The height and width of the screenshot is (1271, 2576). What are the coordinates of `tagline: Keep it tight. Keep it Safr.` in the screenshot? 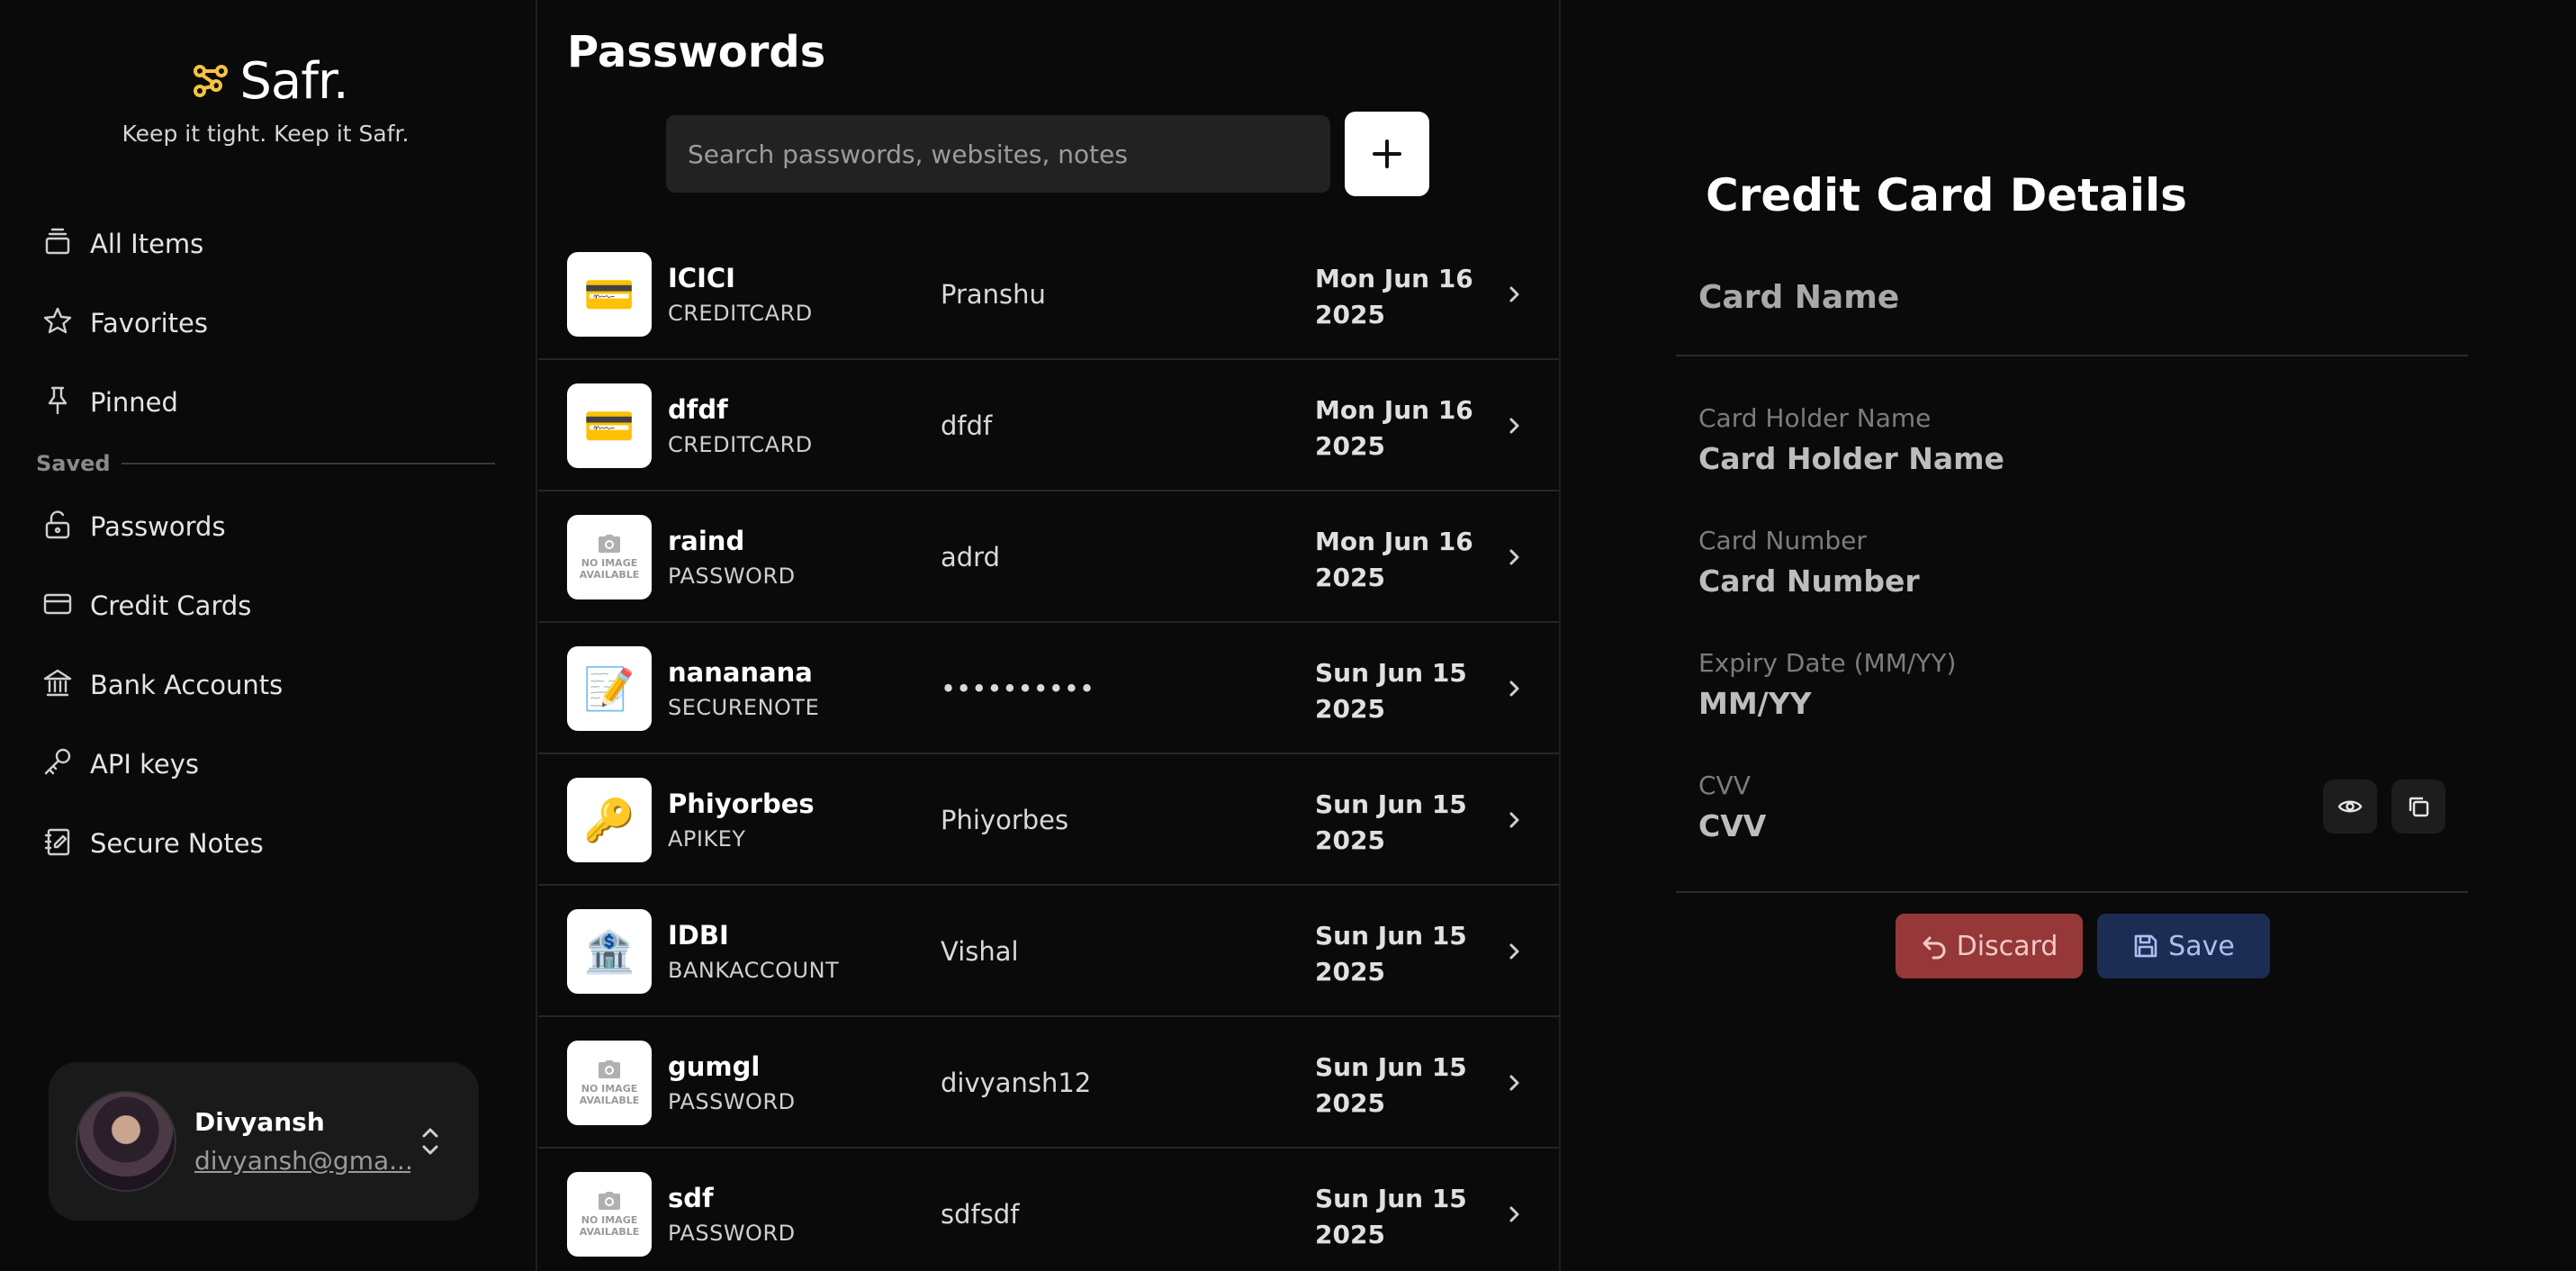 It's located at (266, 134).